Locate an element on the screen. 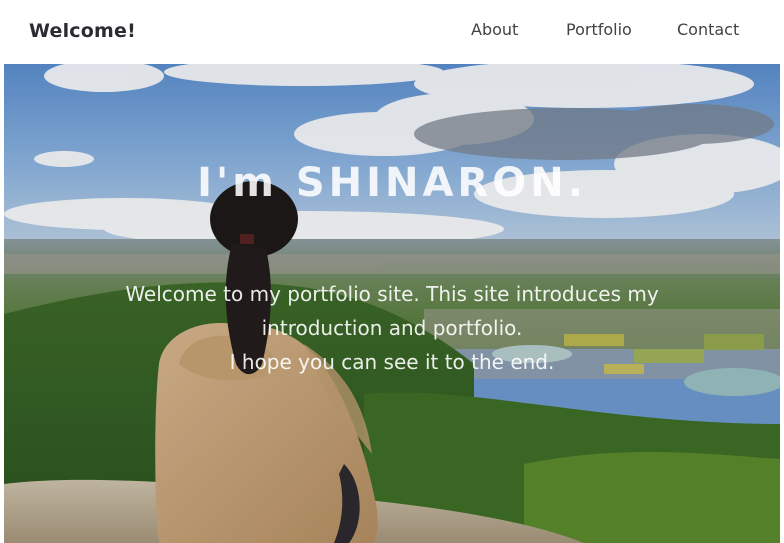 The height and width of the screenshot is (543, 784). hero-title: I'm SHINARON. is located at coordinates (392, 183).